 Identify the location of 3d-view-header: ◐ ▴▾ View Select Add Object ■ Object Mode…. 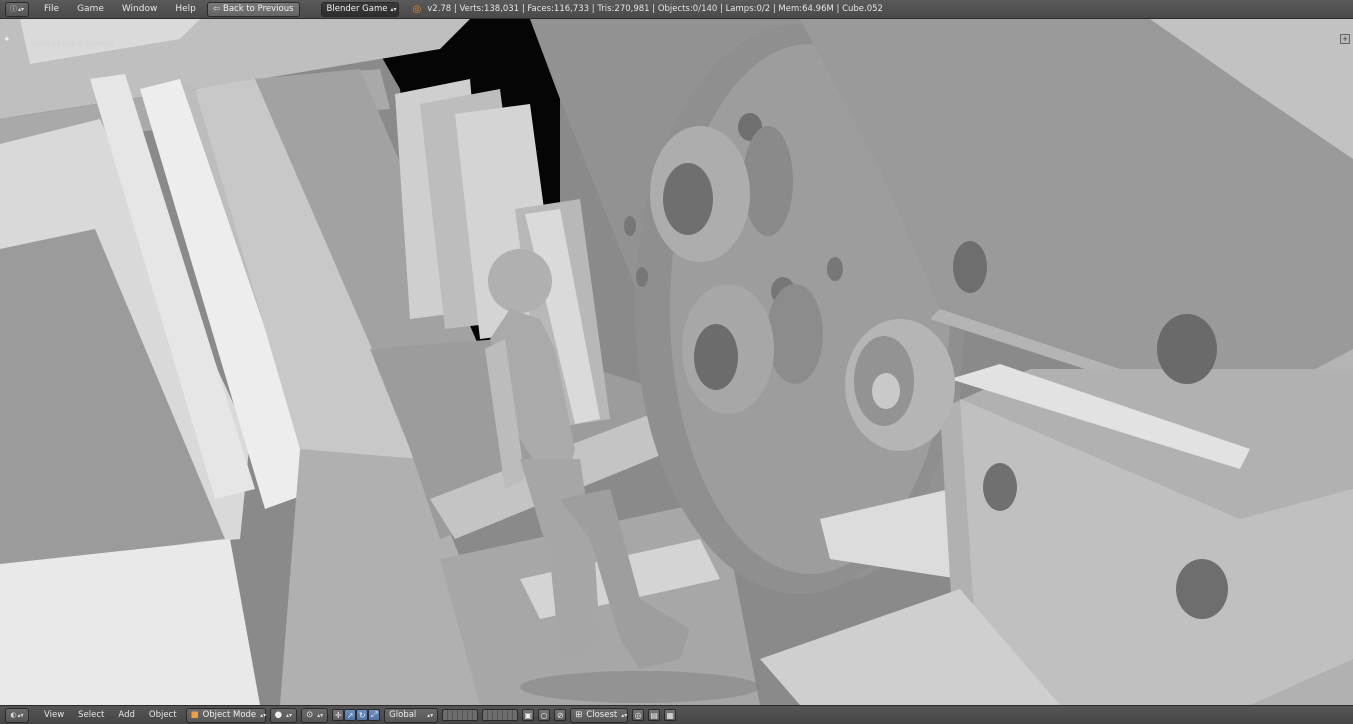
(676, 714).